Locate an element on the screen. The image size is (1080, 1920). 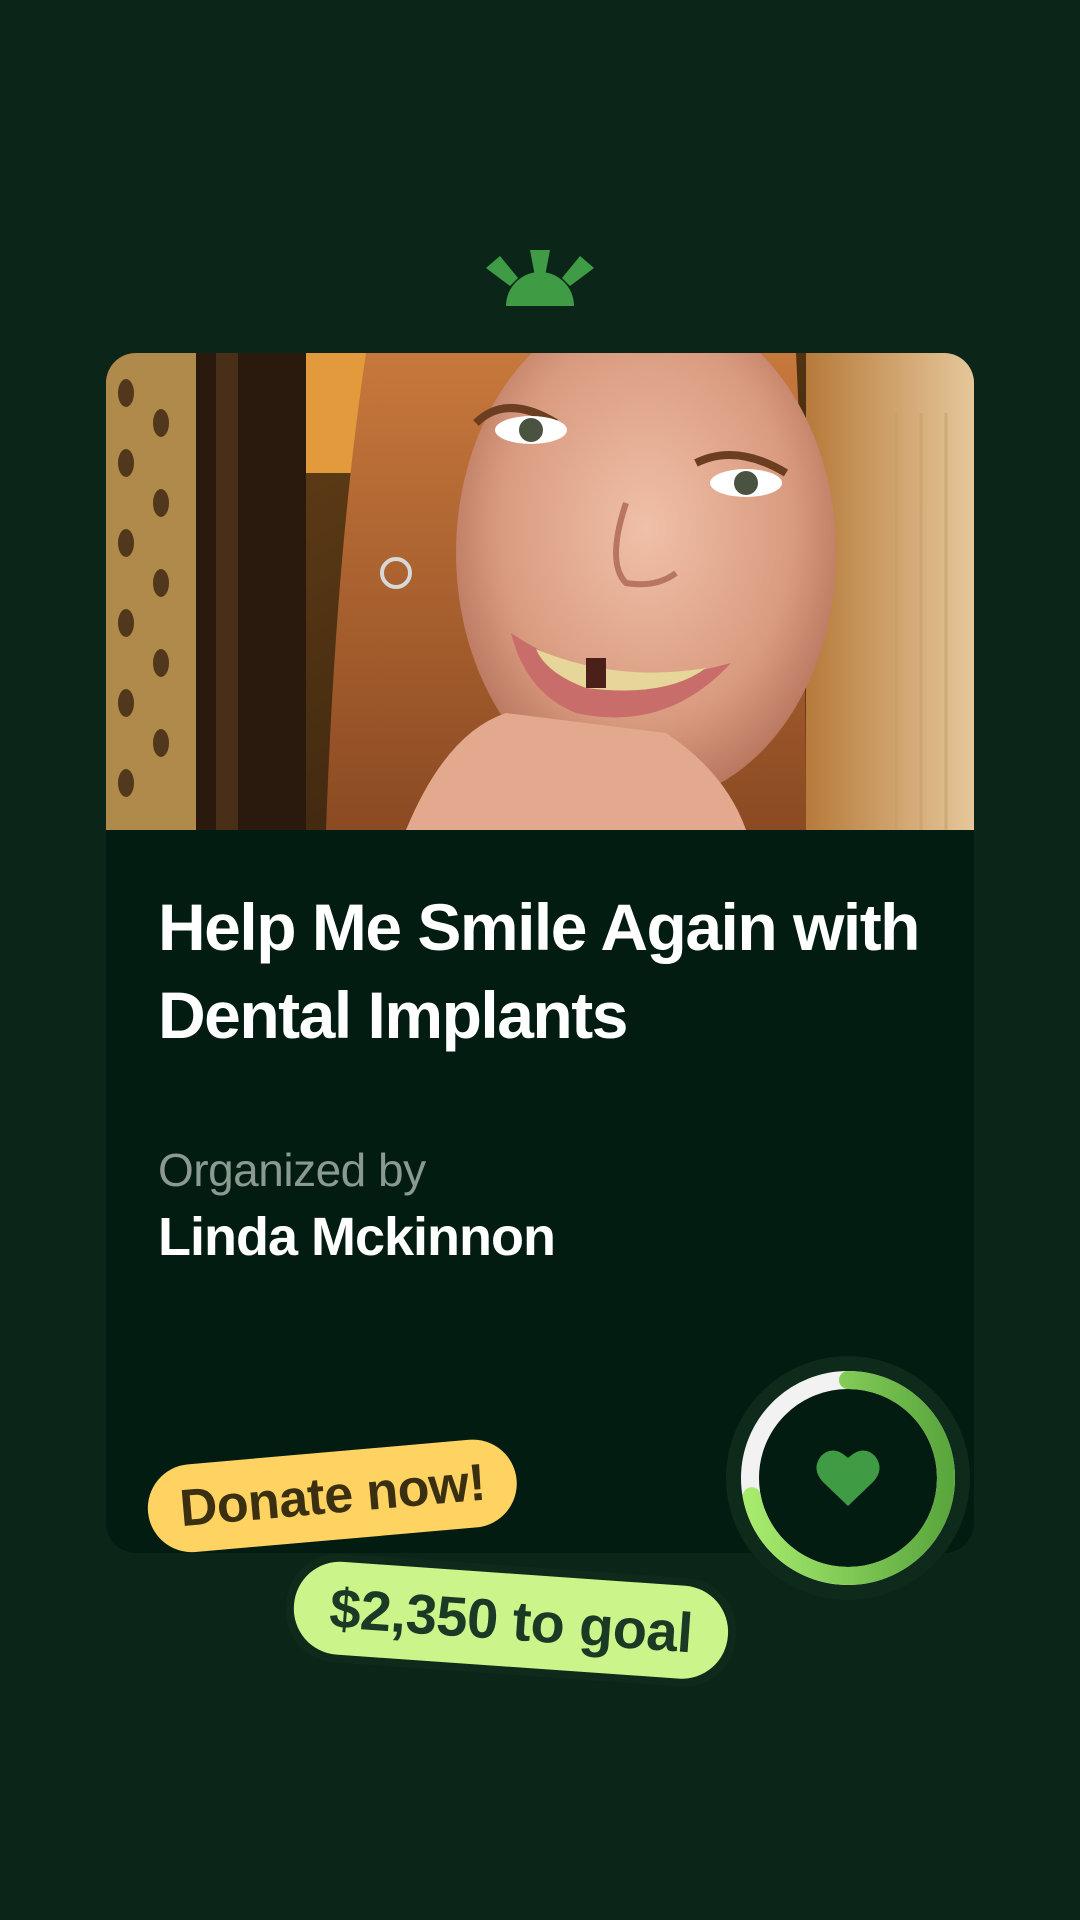
goal-badge: $2,350 to goal is located at coordinates (511, 1620).